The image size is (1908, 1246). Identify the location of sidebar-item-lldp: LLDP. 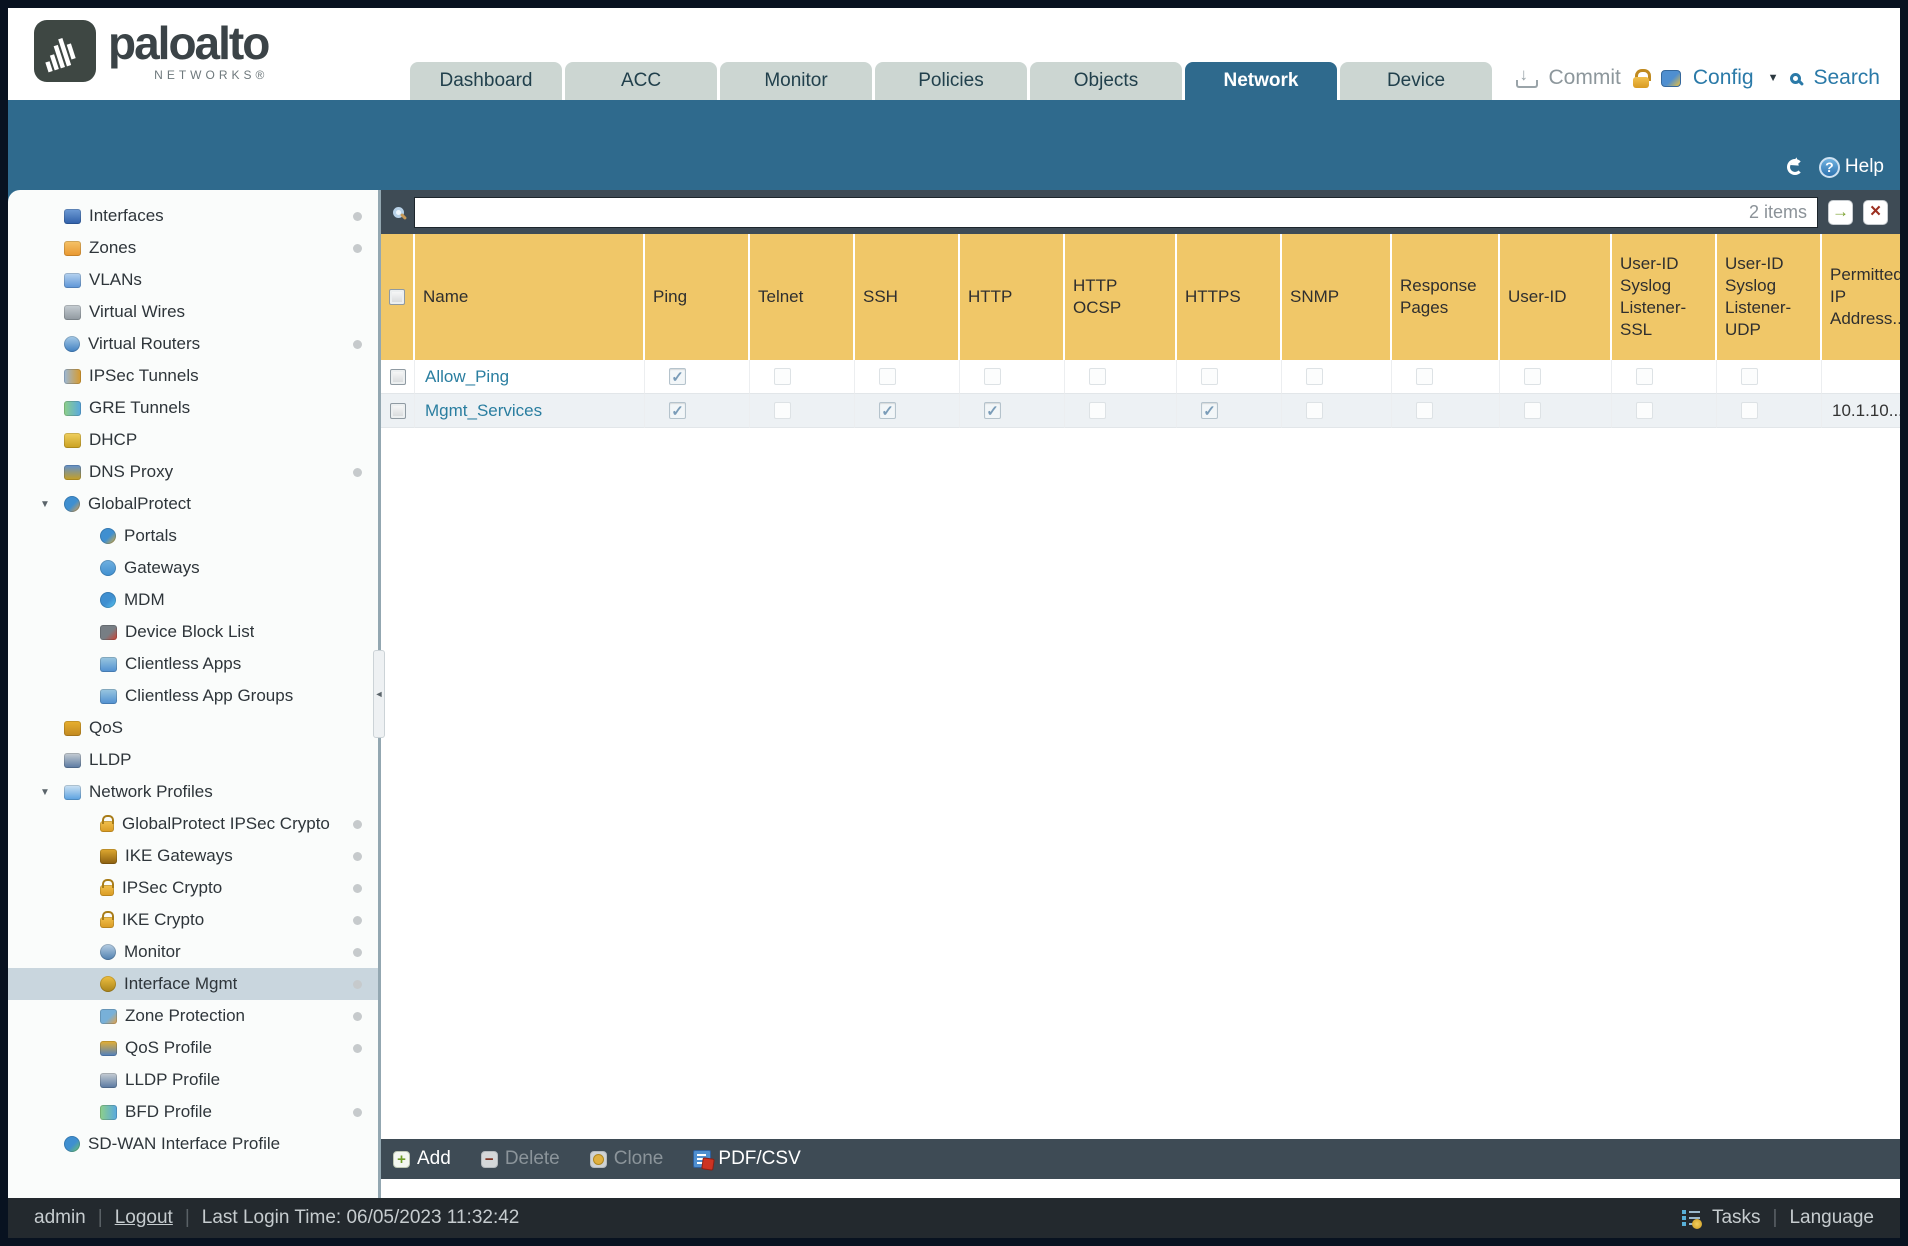
(193, 760).